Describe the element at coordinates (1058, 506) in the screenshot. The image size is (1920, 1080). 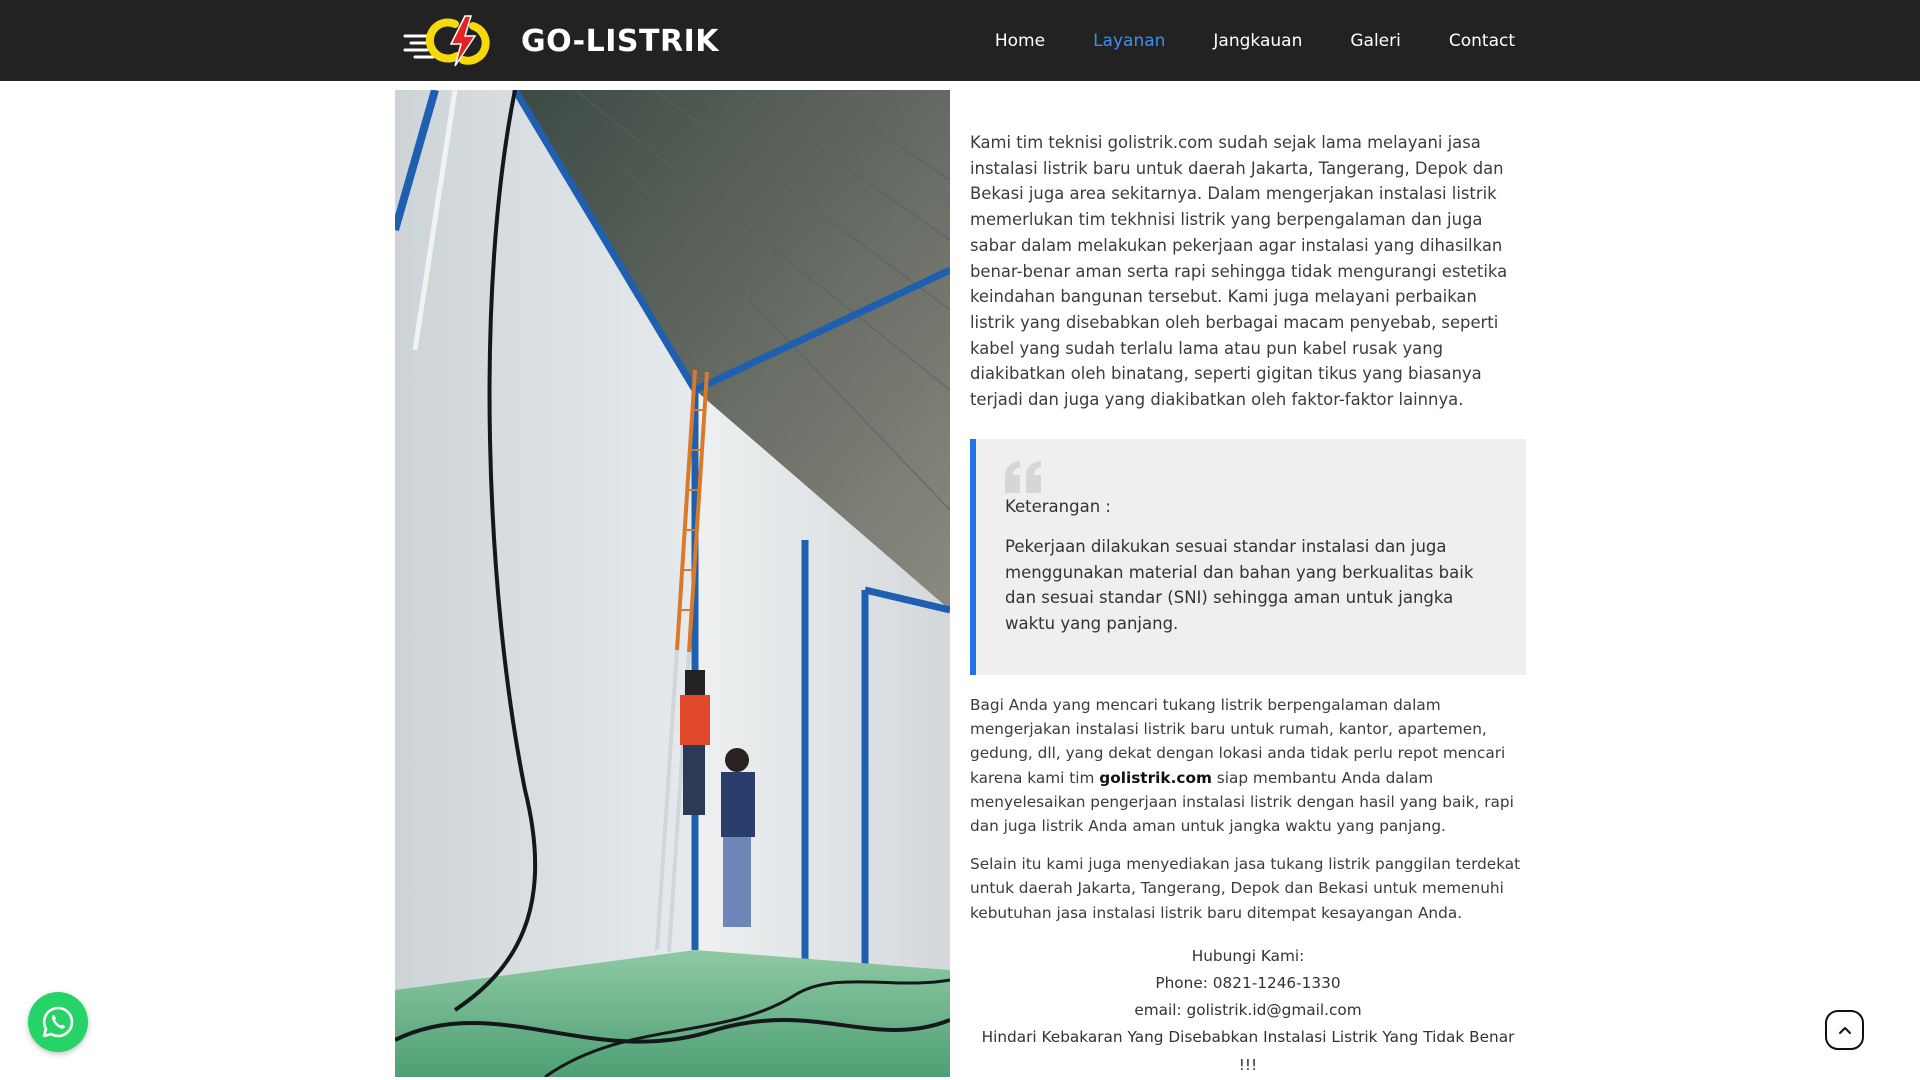
I see `quote-title: Keterangan :` at that location.